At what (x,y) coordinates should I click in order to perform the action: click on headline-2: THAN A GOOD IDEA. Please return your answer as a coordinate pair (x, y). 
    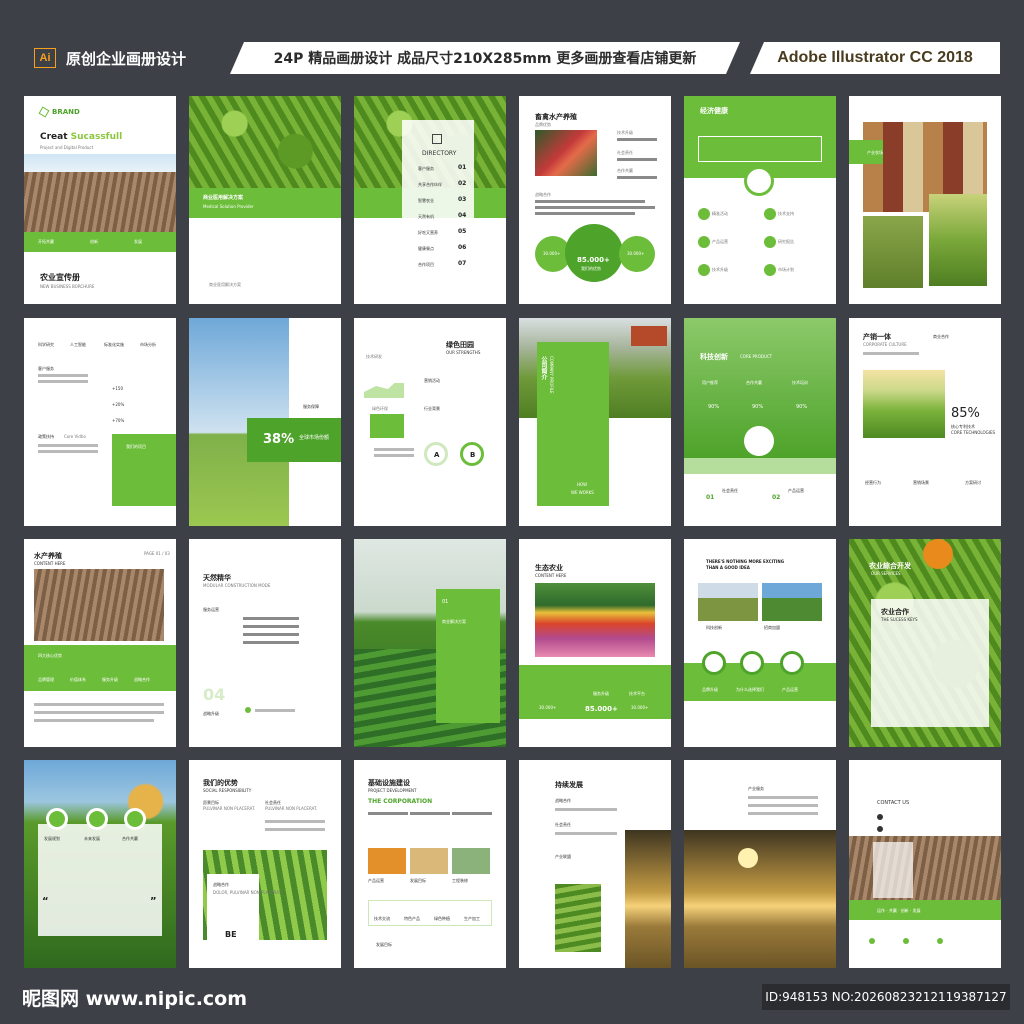
    Looking at the image, I should click on (728, 567).